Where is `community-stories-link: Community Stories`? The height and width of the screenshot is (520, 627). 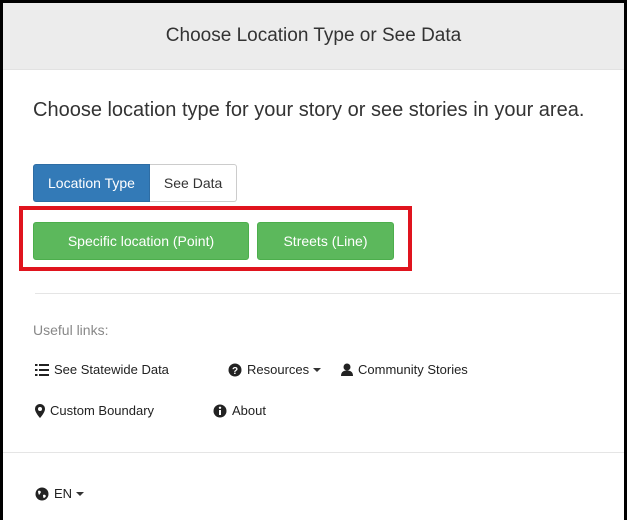 community-stories-link: Community Stories is located at coordinates (404, 369).